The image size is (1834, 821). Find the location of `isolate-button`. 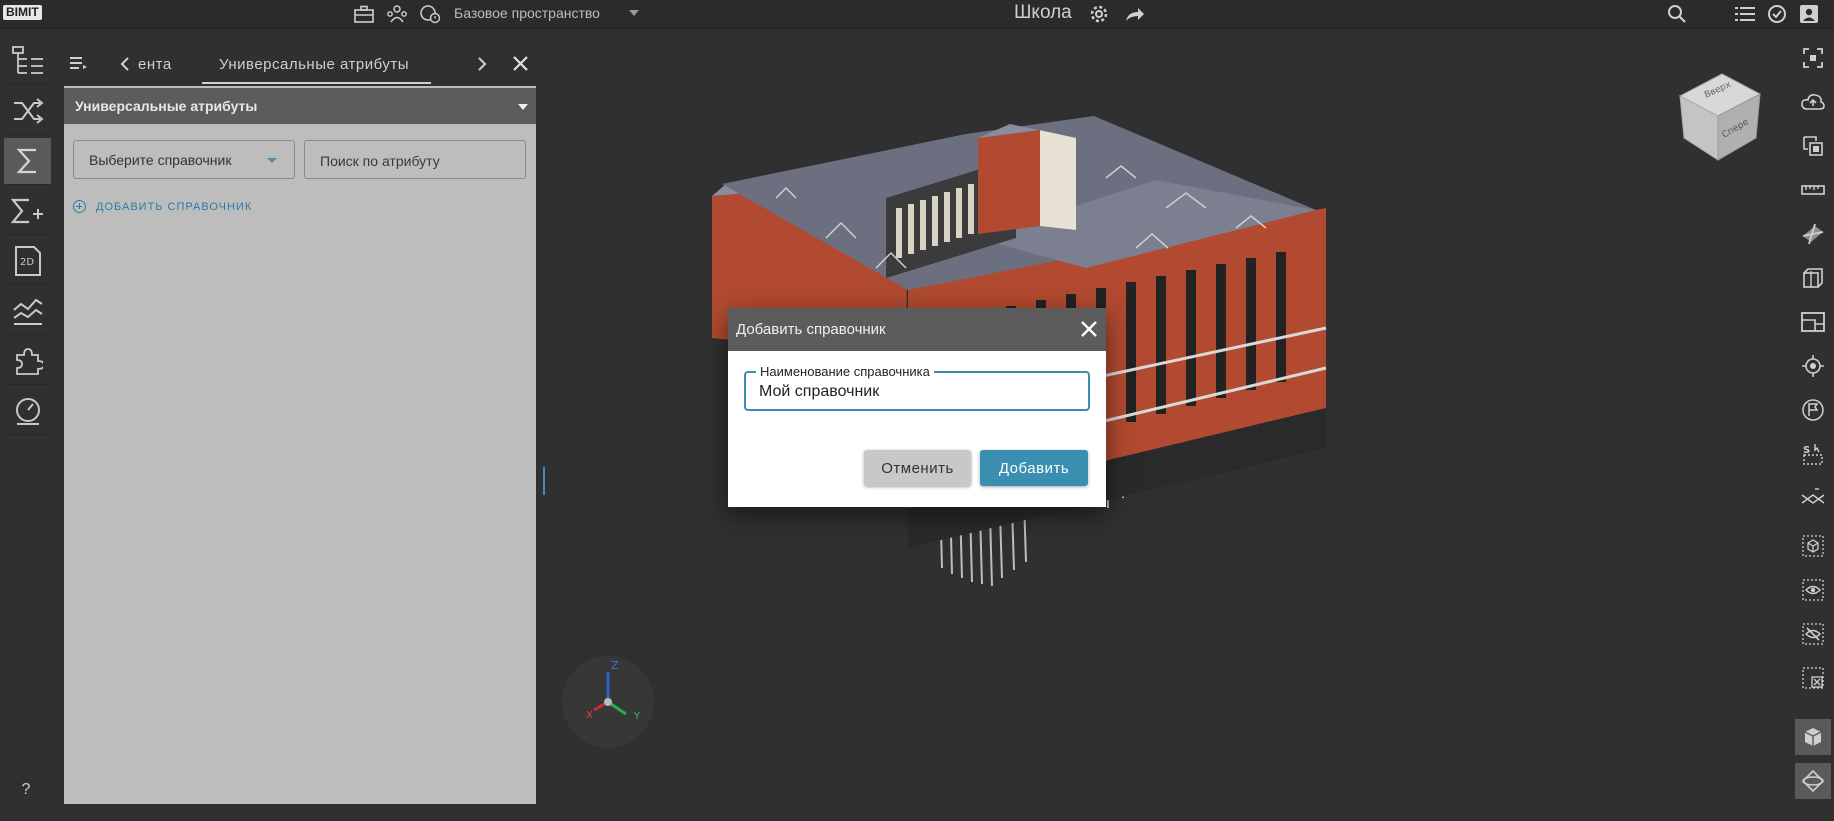

isolate-button is located at coordinates (1813, 546).